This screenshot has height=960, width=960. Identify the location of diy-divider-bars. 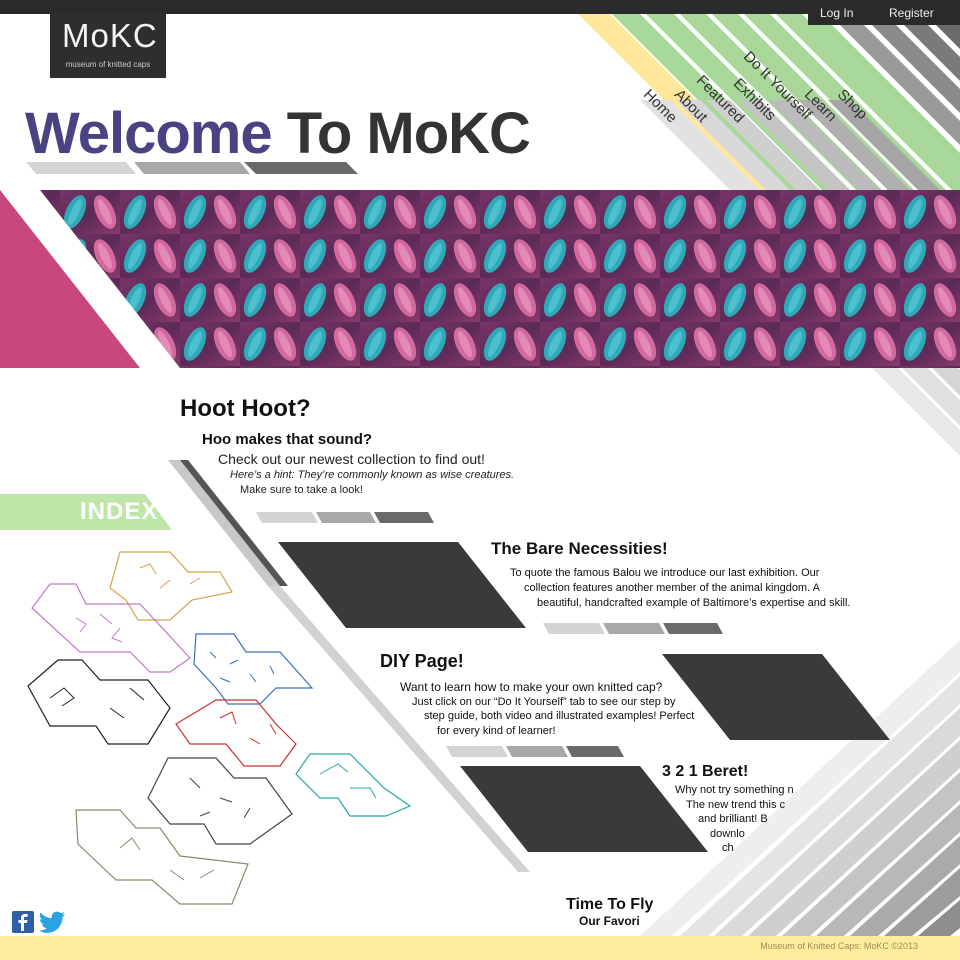
(535, 751).